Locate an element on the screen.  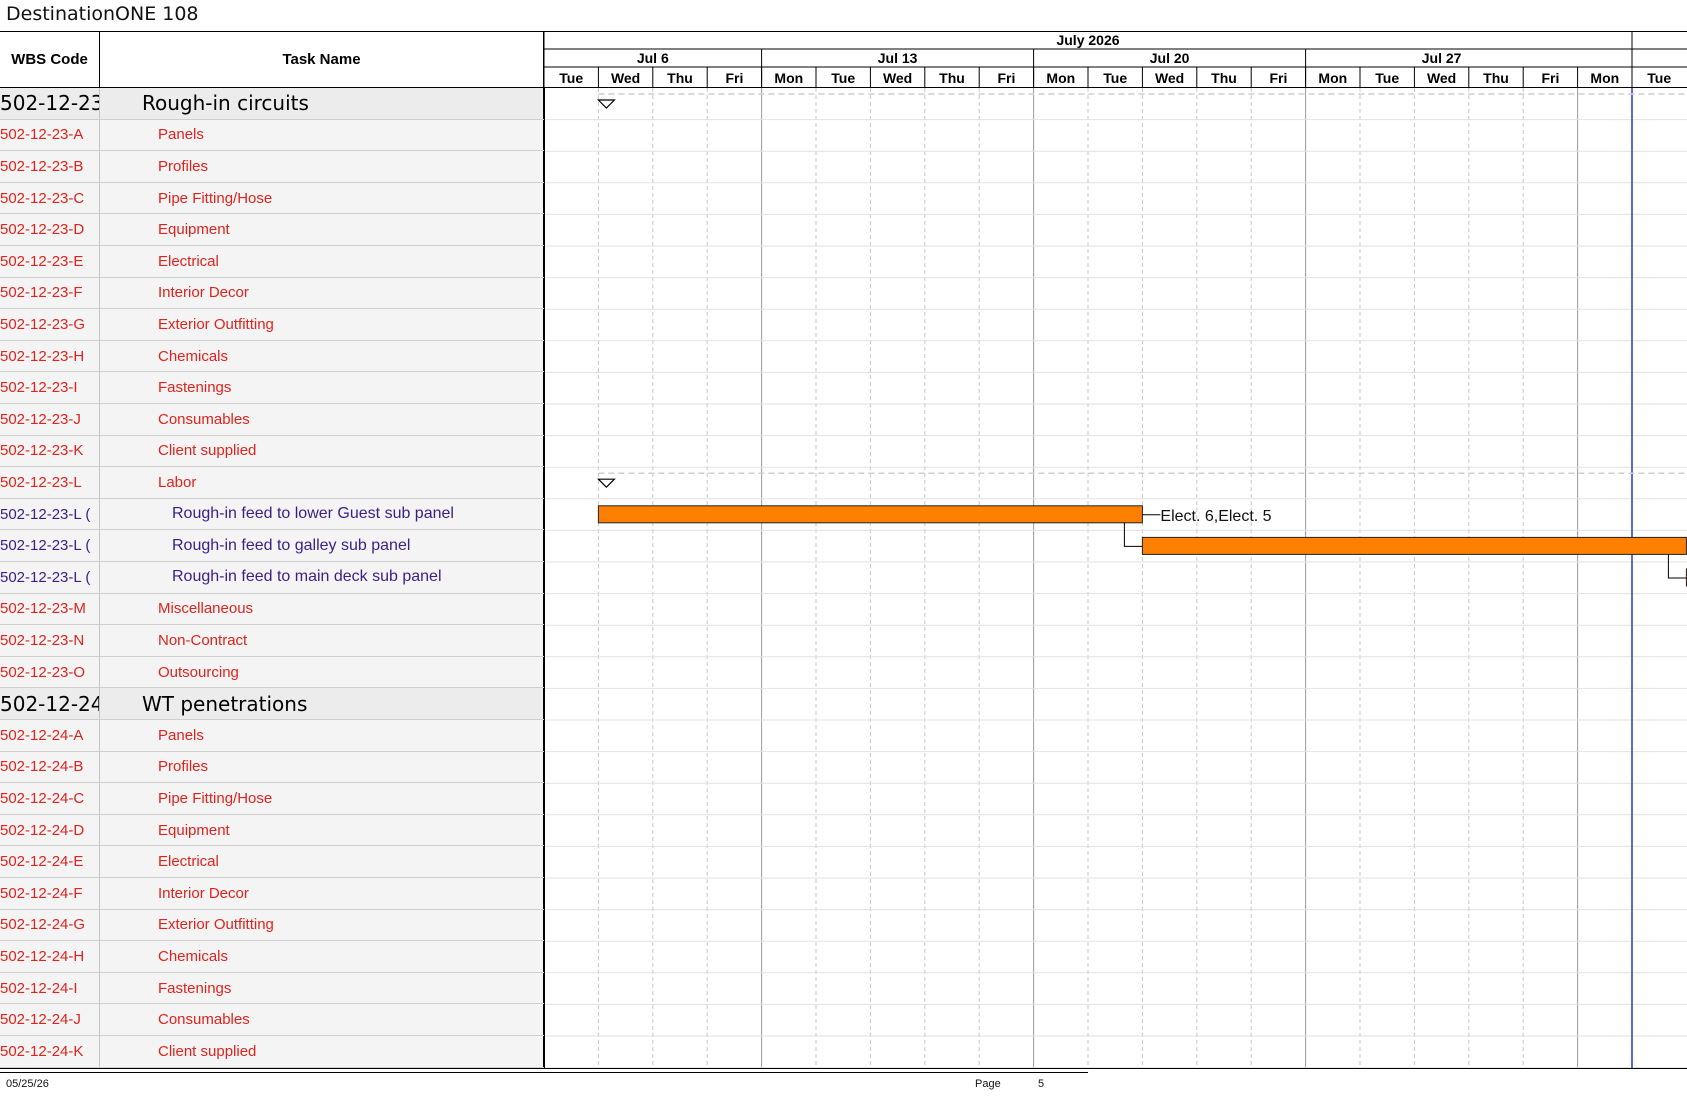
table-row: 502-12-23-O Outsourcing is located at coordinates (272, 672).